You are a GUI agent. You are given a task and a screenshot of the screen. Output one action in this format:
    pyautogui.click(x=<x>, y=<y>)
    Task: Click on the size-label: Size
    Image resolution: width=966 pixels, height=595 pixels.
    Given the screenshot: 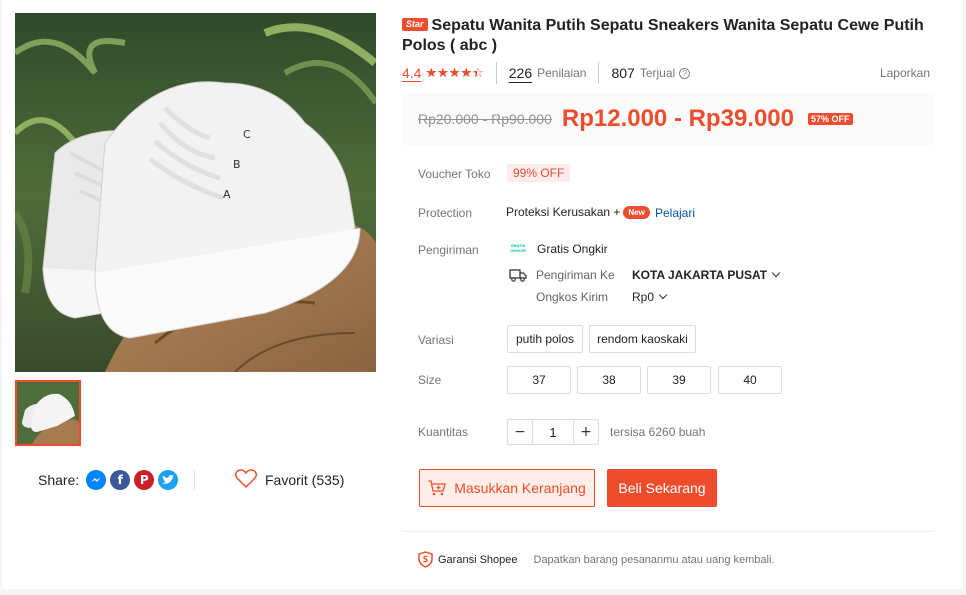 What is the action you would take?
    pyautogui.click(x=430, y=380)
    